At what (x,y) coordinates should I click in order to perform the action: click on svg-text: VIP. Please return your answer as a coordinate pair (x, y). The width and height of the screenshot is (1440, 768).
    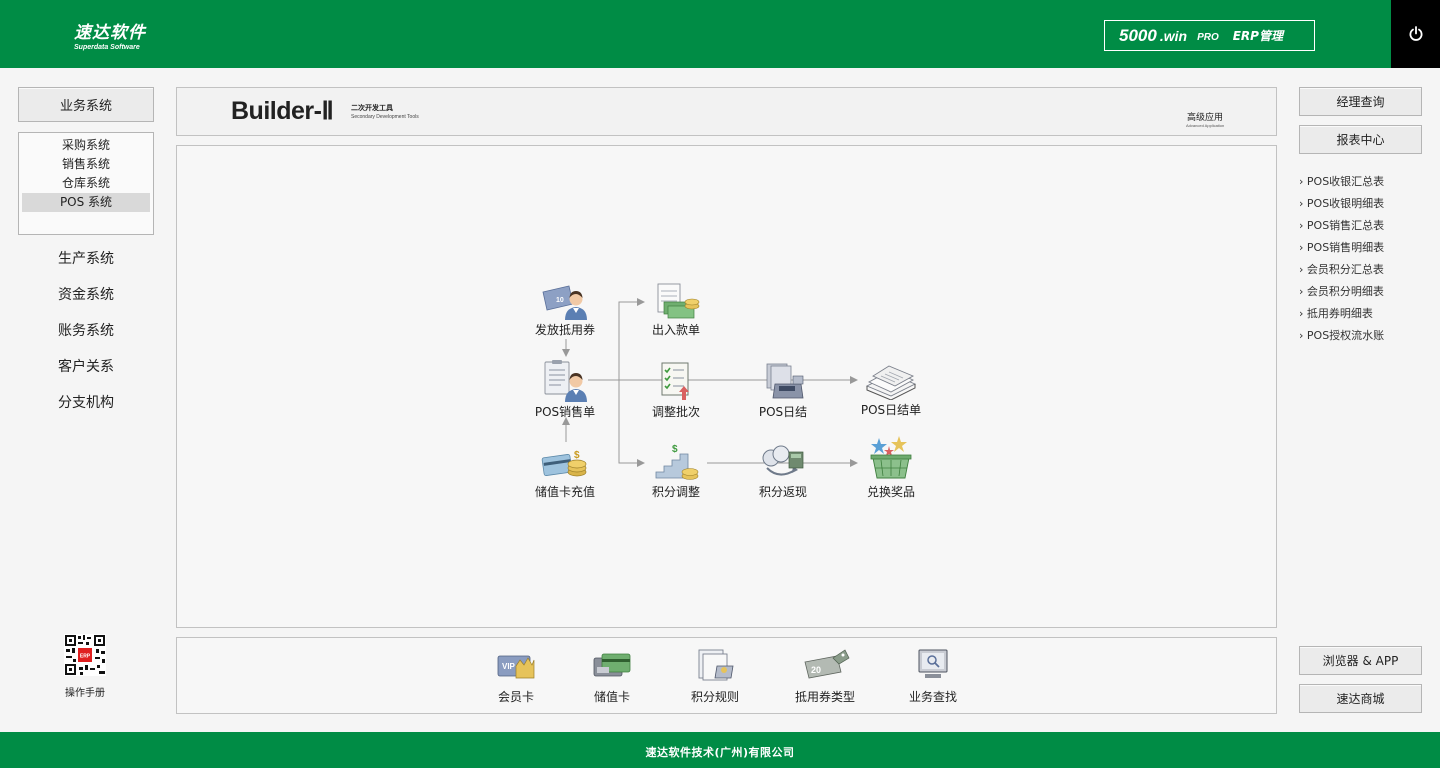
    Looking at the image, I should click on (509, 666).